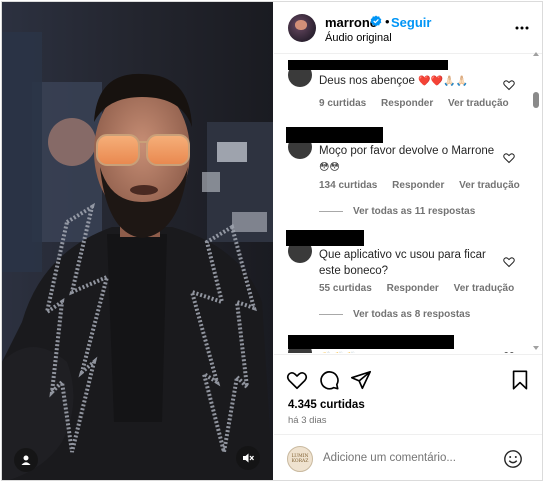 The width and height of the screenshot is (544, 482). I want to click on comment-emojis: 👏👏👏, so click(337, 352).